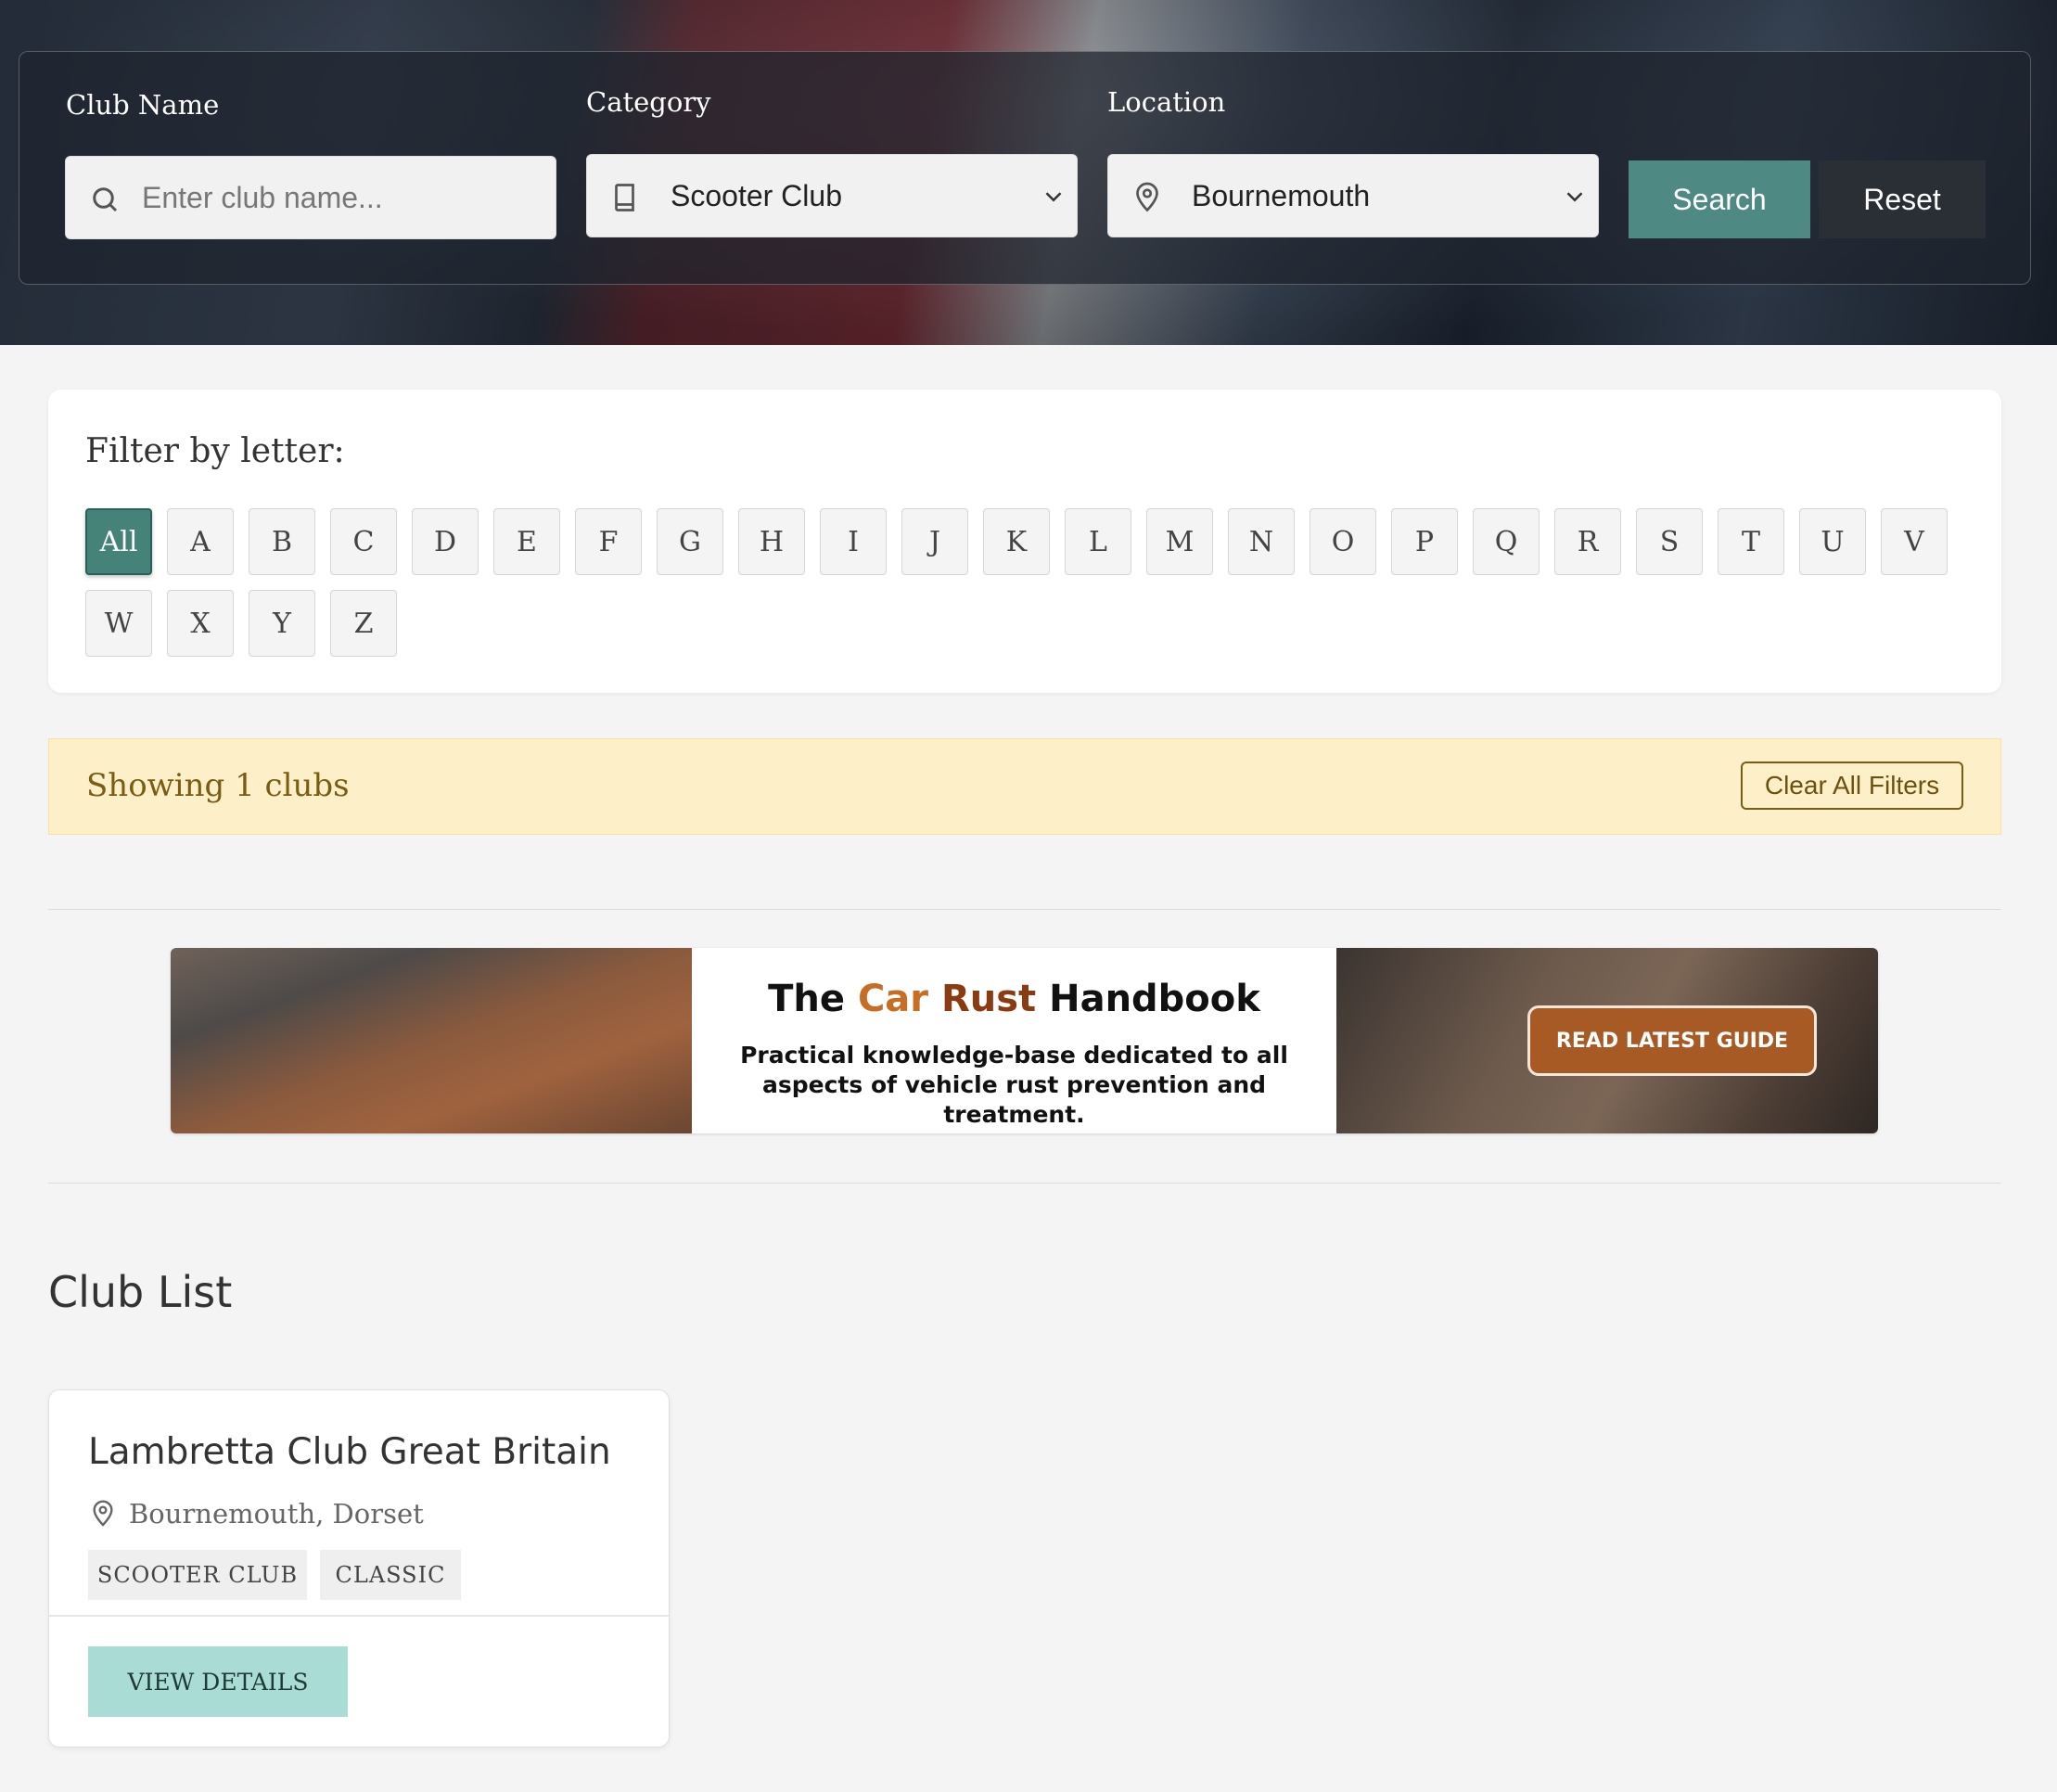 This screenshot has width=2057, height=1792. Describe the element at coordinates (1832, 541) in the screenshot. I see `letter-filter-u: U` at that location.